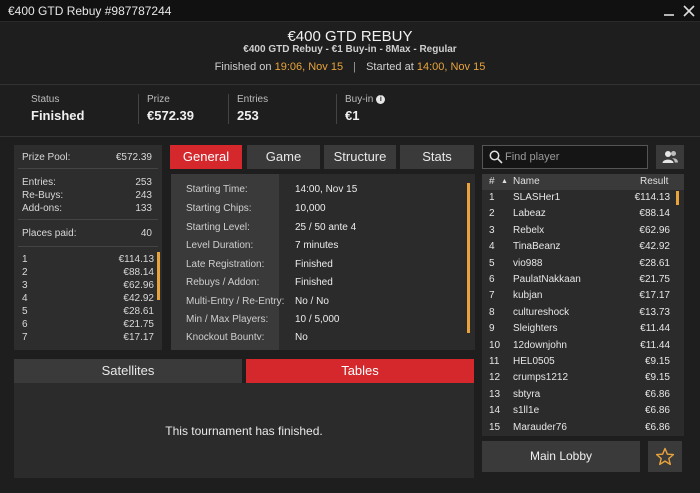 This screenshot has height=493, width=700. What do you see at coordinates (158, 276) in the screenshot?
I see `payouts-scrollbar` at bounding box center [158, 276].